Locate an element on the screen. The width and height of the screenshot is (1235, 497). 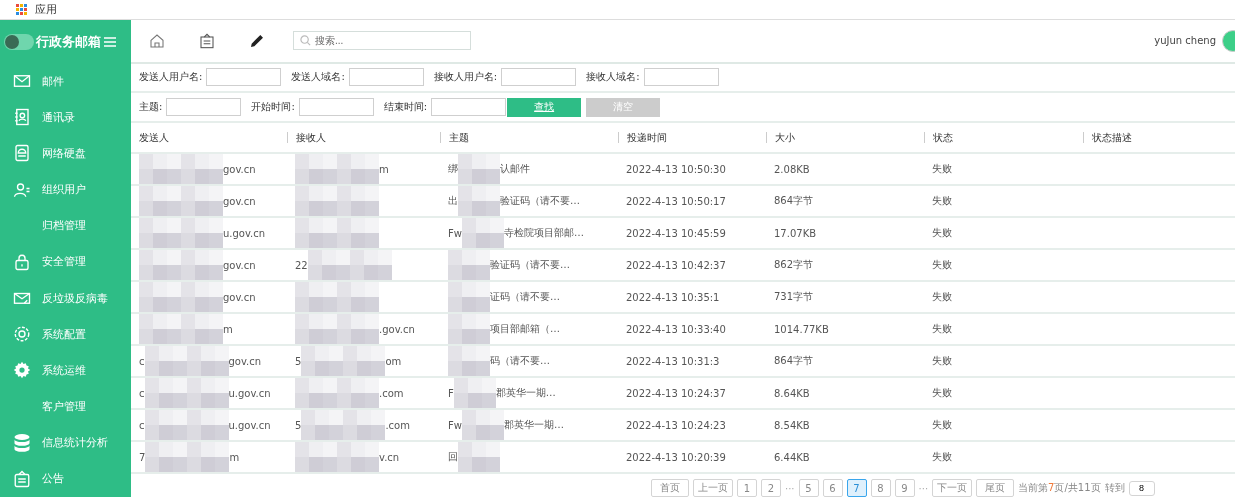
table-cell-text: 8.54KB is located at coordinates (792, 425).